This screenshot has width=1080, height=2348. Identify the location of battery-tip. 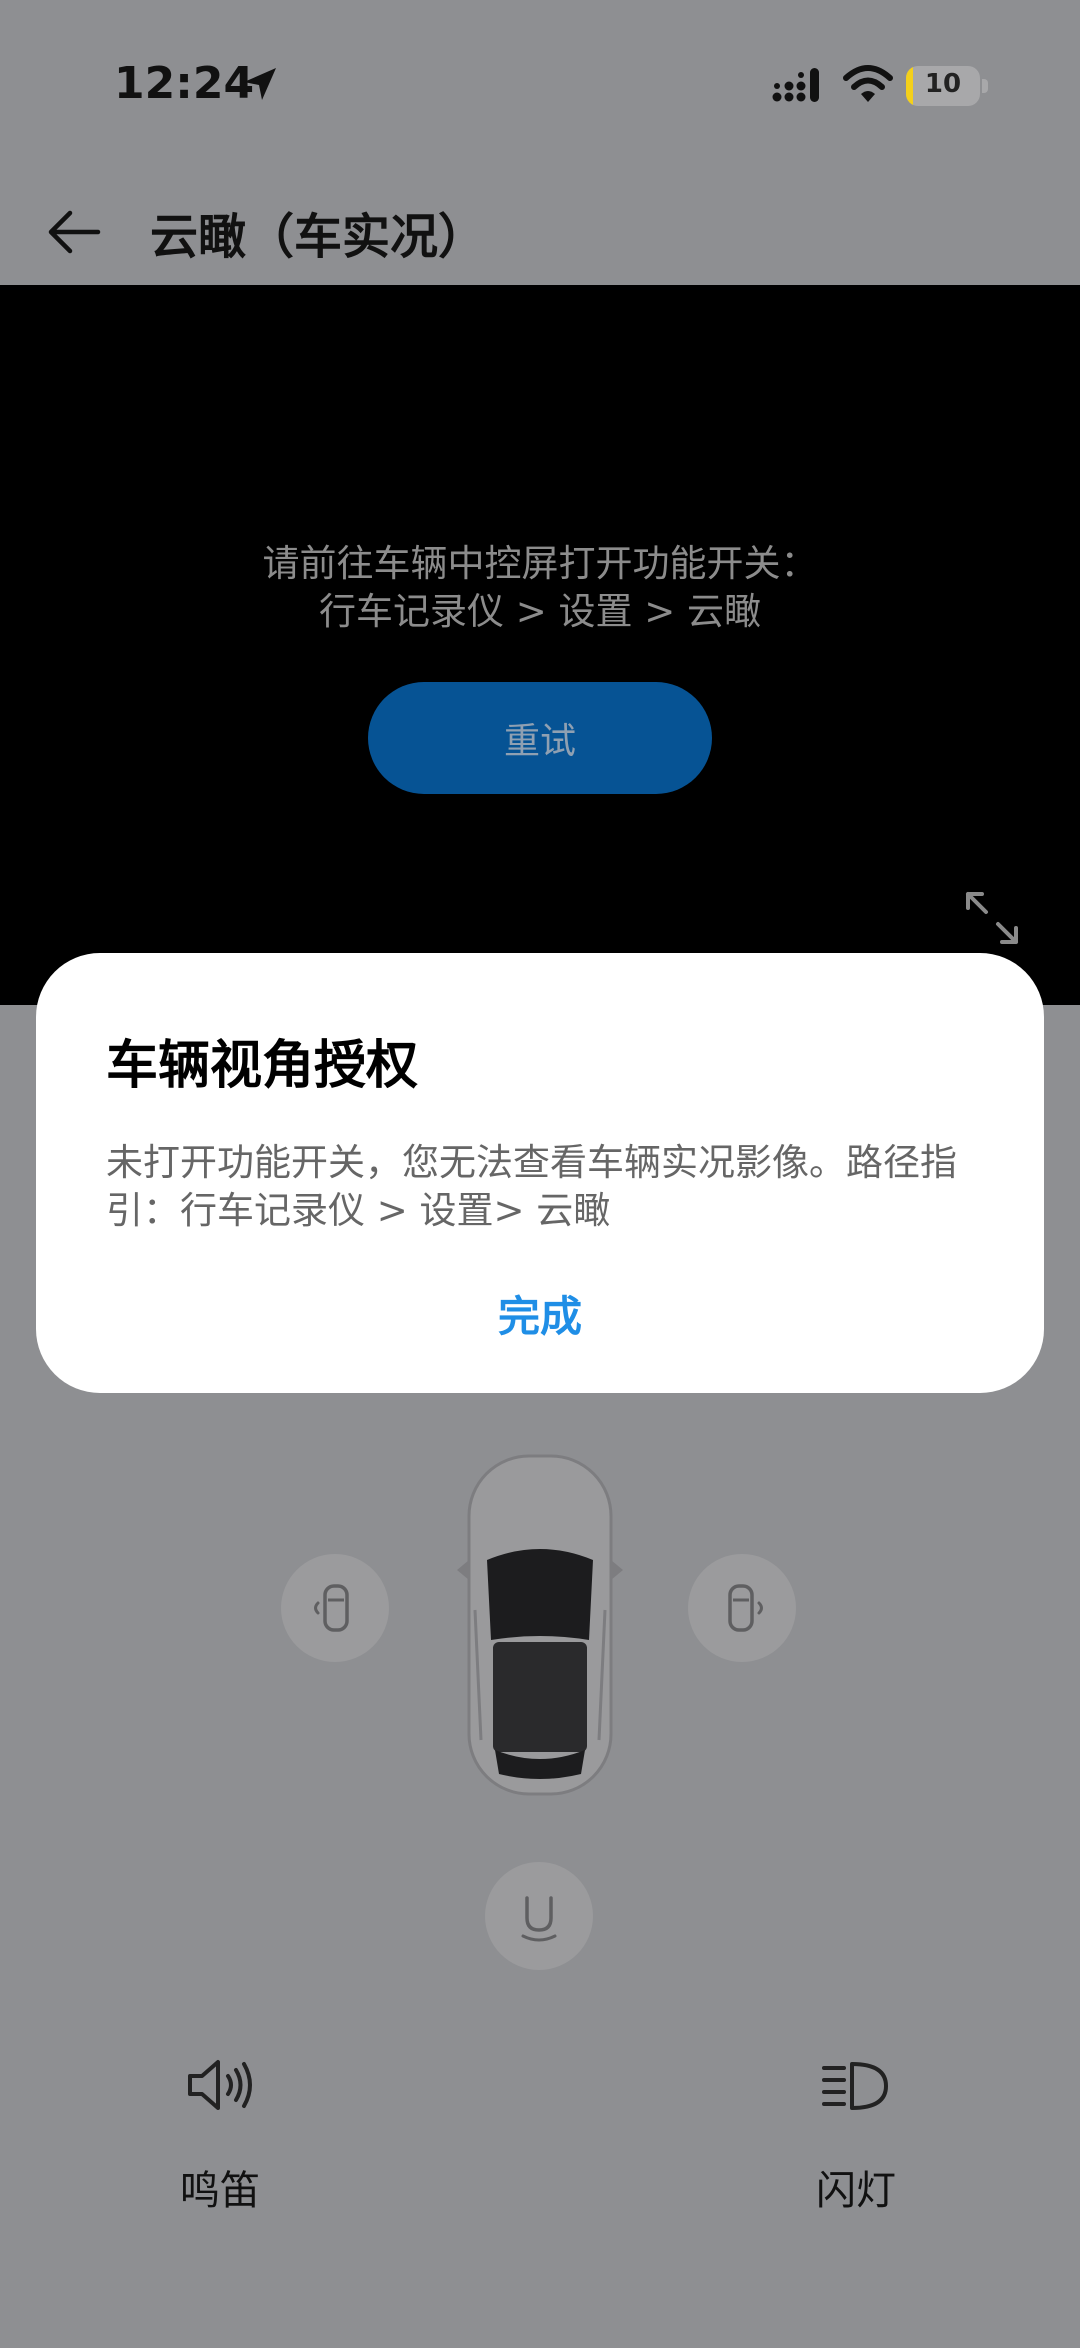
(985, 86).